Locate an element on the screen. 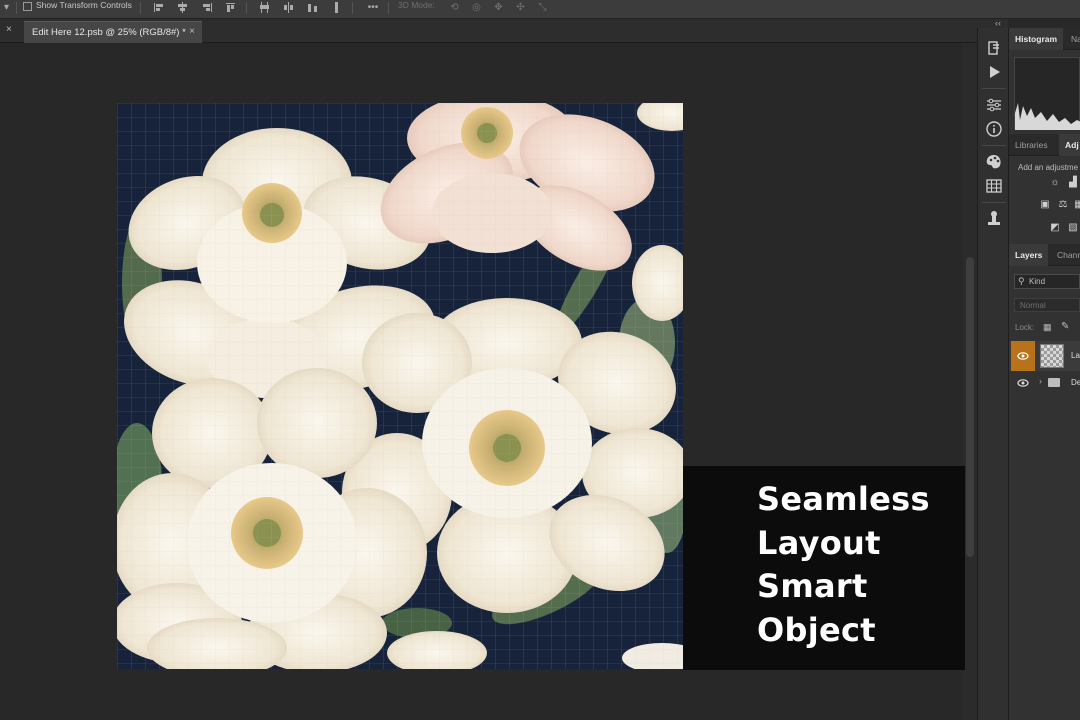 This screenshot has height=720, width=1080. layer-filter-label: Kind is located at coordinates (1037, 281).